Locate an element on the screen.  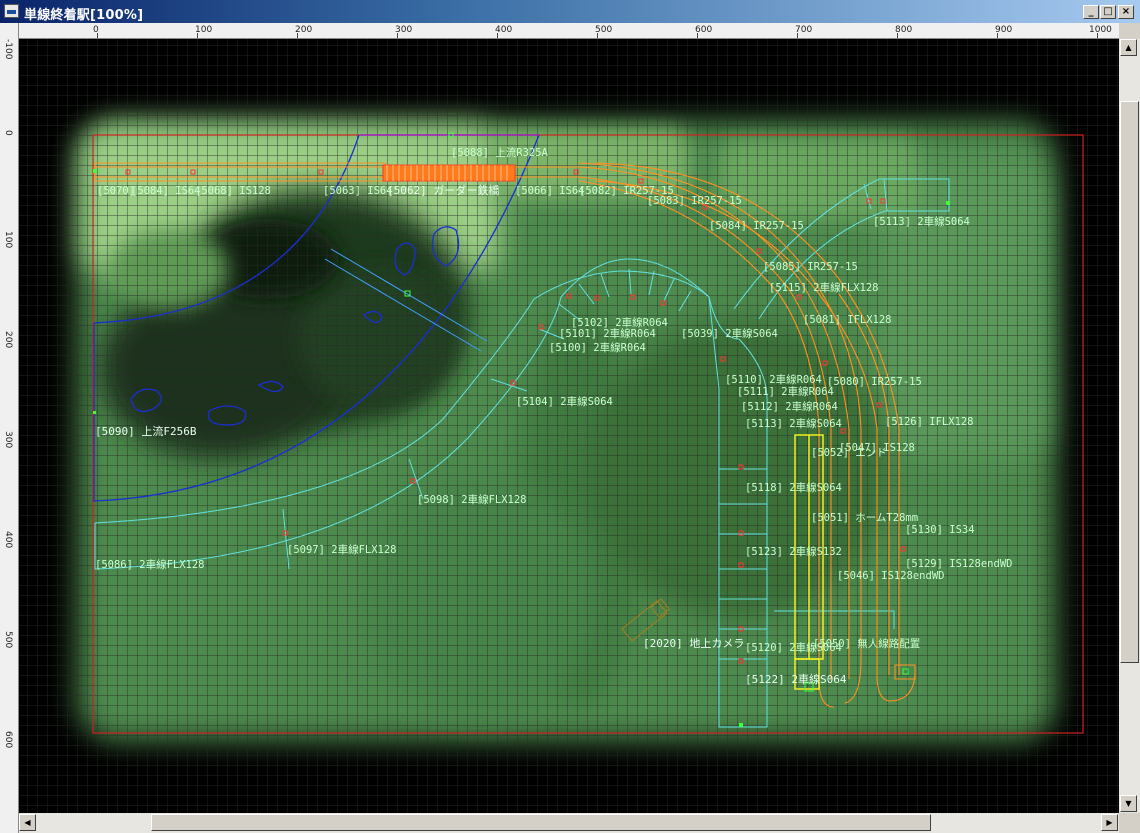
track-label: [5088] 上流R325A is located at coordinates (500, 152).